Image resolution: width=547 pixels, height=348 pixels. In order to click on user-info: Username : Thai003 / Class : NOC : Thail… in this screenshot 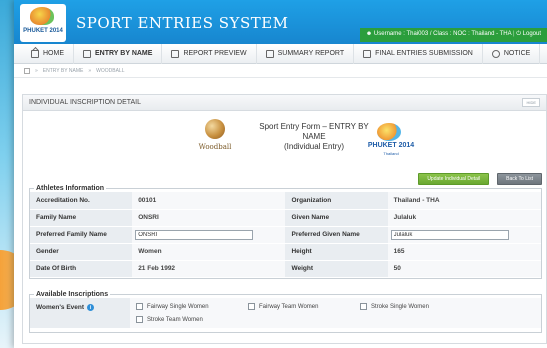, I will do `click(442, 34)`.